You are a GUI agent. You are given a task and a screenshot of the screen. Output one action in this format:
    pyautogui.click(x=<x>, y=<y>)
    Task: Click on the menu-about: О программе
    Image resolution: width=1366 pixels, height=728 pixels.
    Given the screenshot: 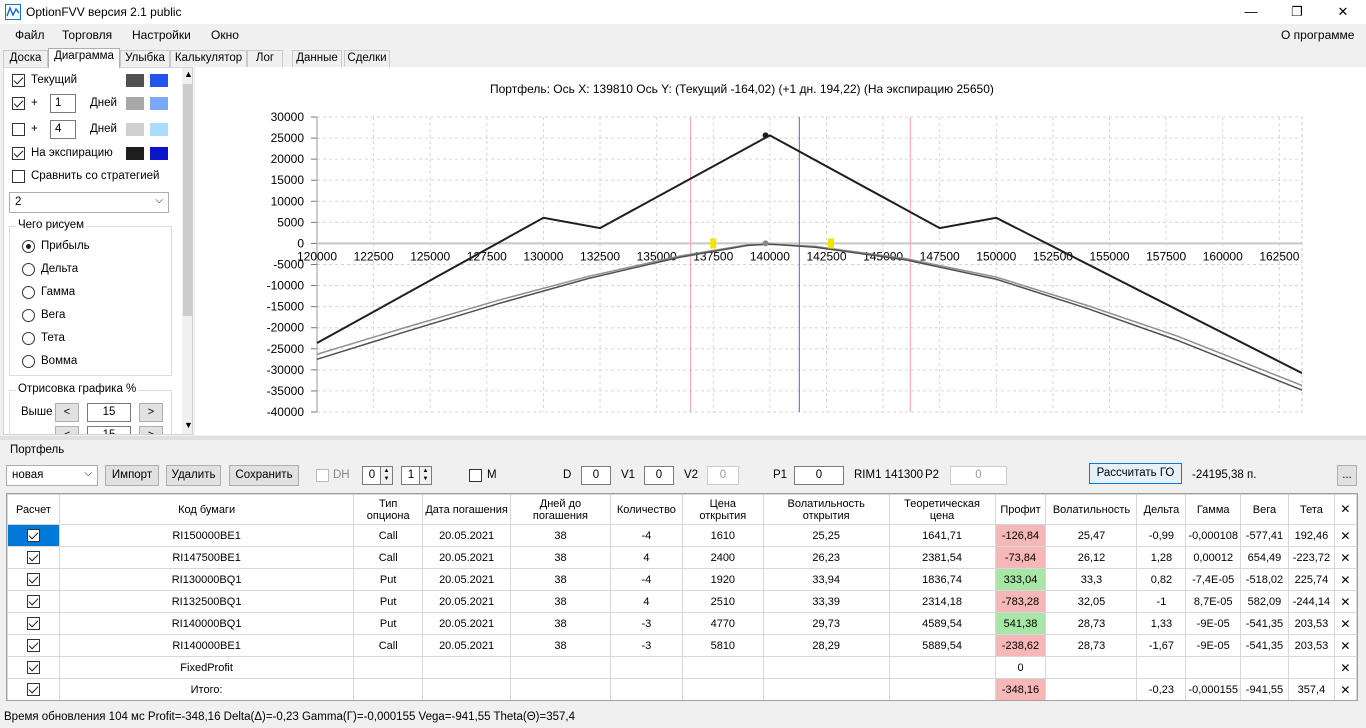 What is the action you would take?
    pyautogui.click(x=1317, y=35)
    